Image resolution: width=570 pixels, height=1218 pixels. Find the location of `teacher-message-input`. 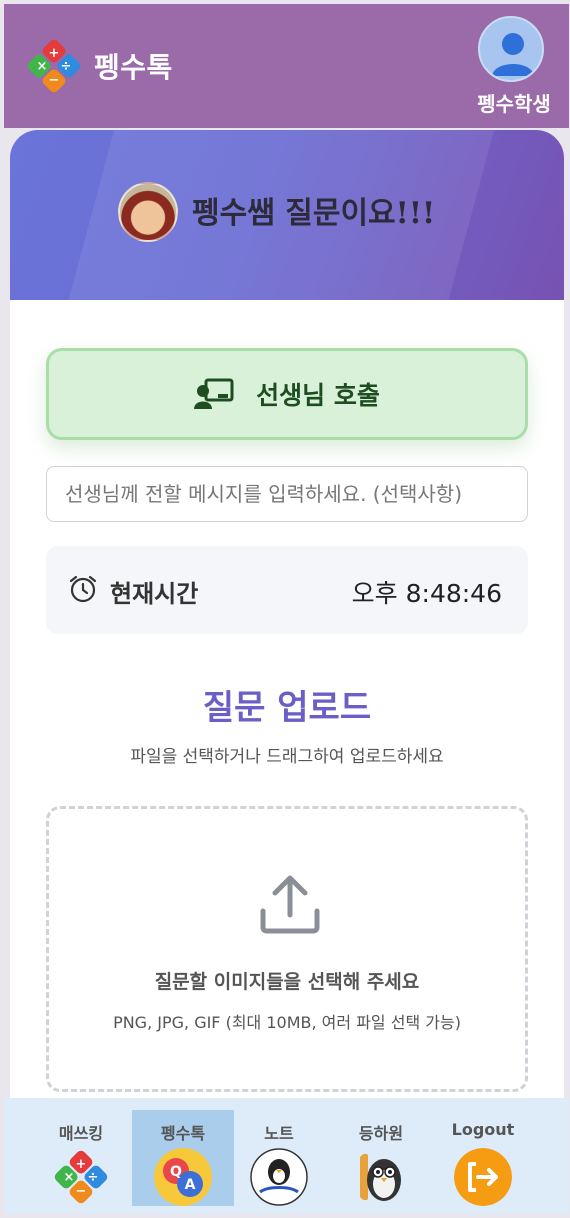

teacher-message-input is located at coordinates (287, 494).